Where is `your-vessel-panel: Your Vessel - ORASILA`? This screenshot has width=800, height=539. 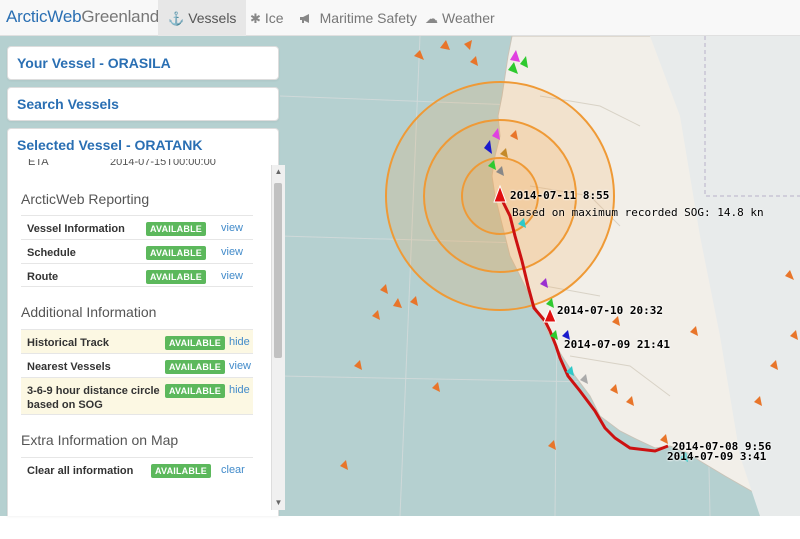
your-vessel-panel: Your Vessel - ORASILA is located at coordinates (143, 63).